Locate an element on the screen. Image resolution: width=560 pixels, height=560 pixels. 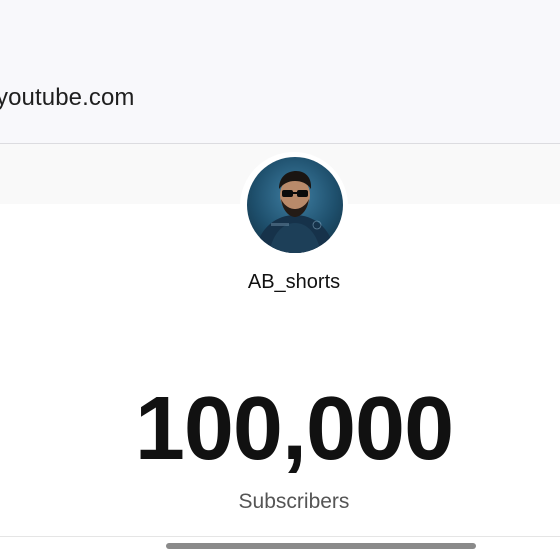
divider is located at coordinates (280, 536).